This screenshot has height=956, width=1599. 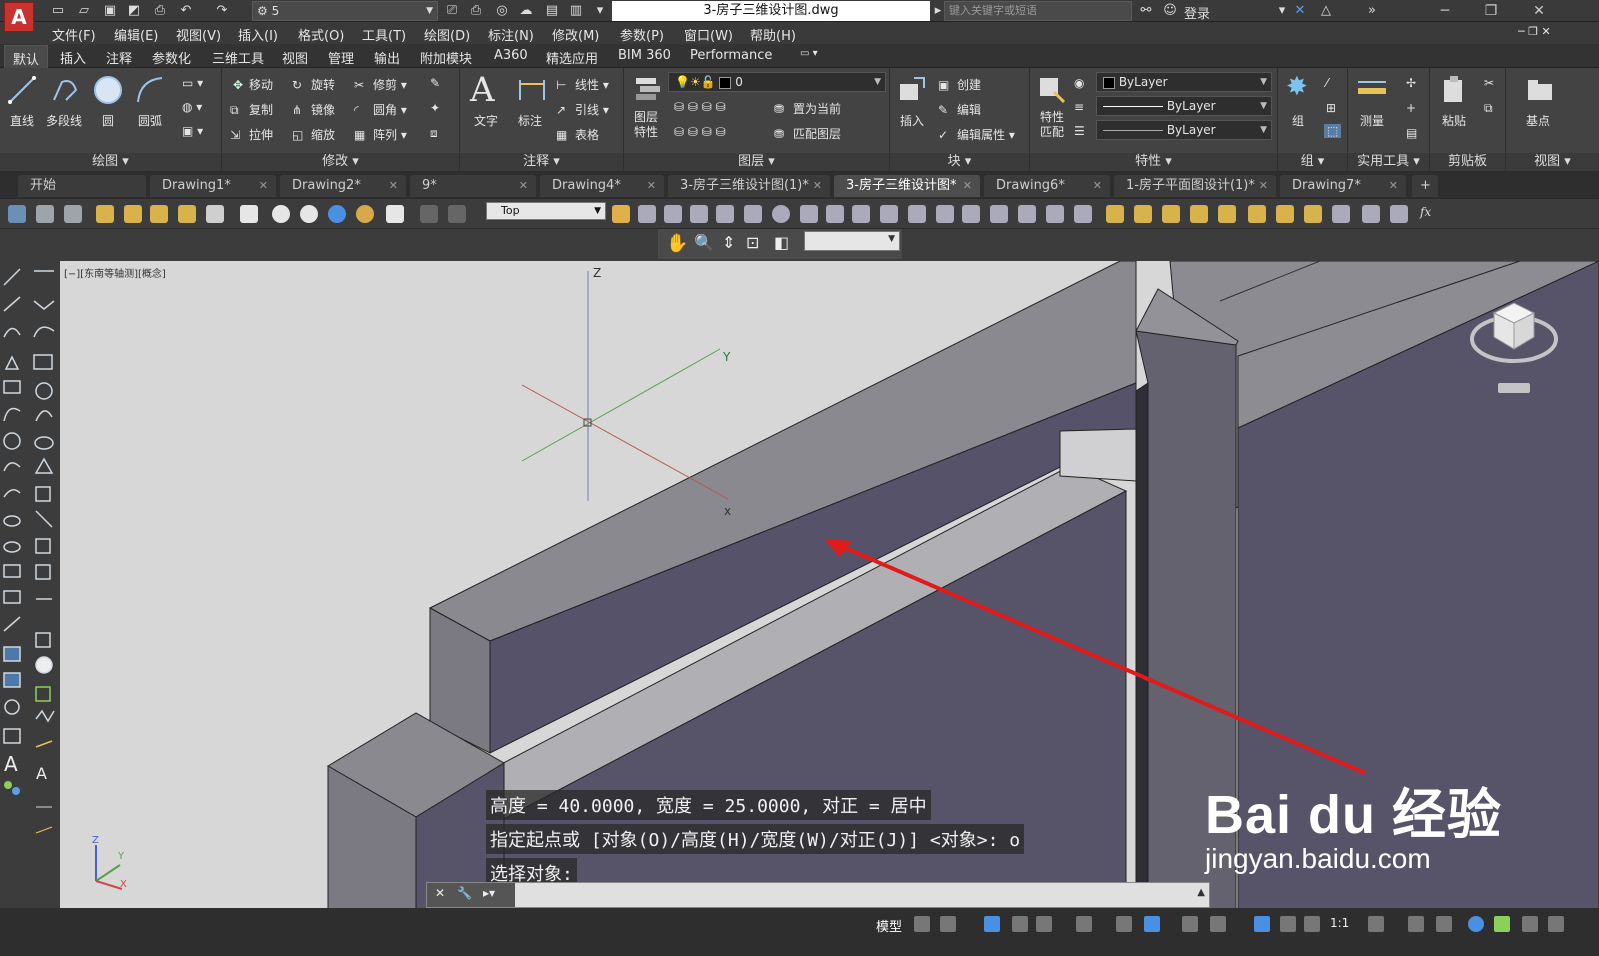 I want to click on edit-attr-button: ✓ 编辑属性 ▾, so click(x=976, y=135).